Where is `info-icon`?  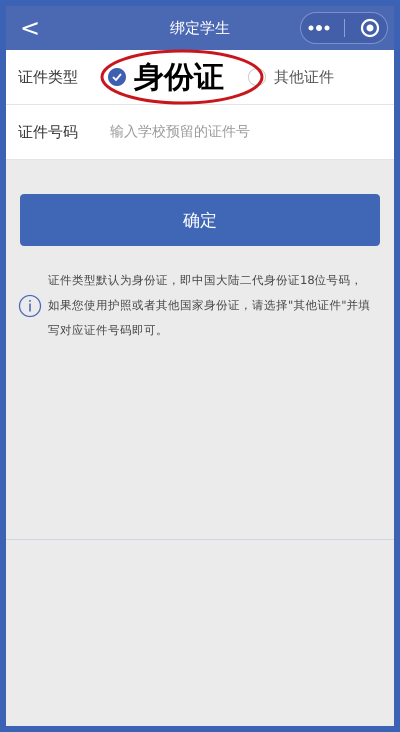
info-icon is located at coordinates (30, 306).